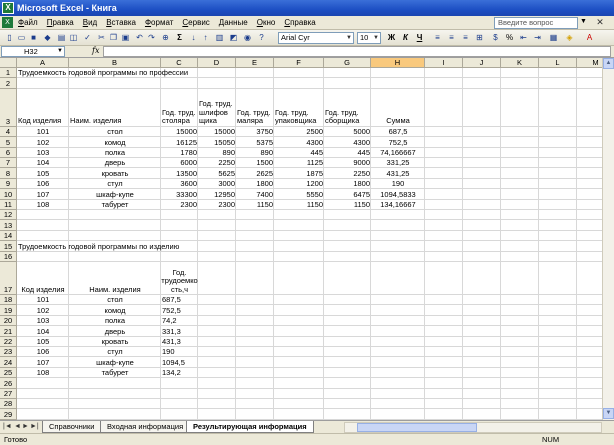 This screenshot has height=445, width=614. I want to click on row-header-3: 3, so click(8, 107).